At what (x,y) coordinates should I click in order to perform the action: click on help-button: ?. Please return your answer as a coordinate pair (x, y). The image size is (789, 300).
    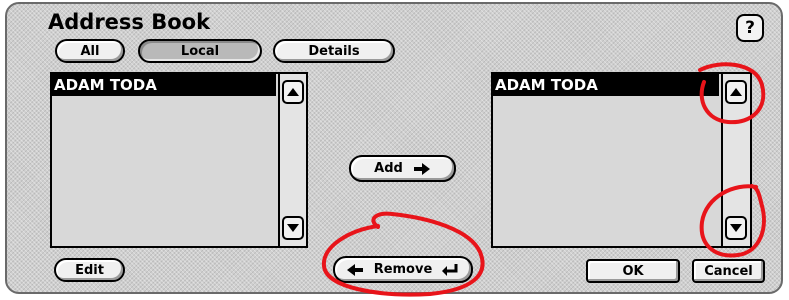
    Looking at the image, I should click on (750, 28).